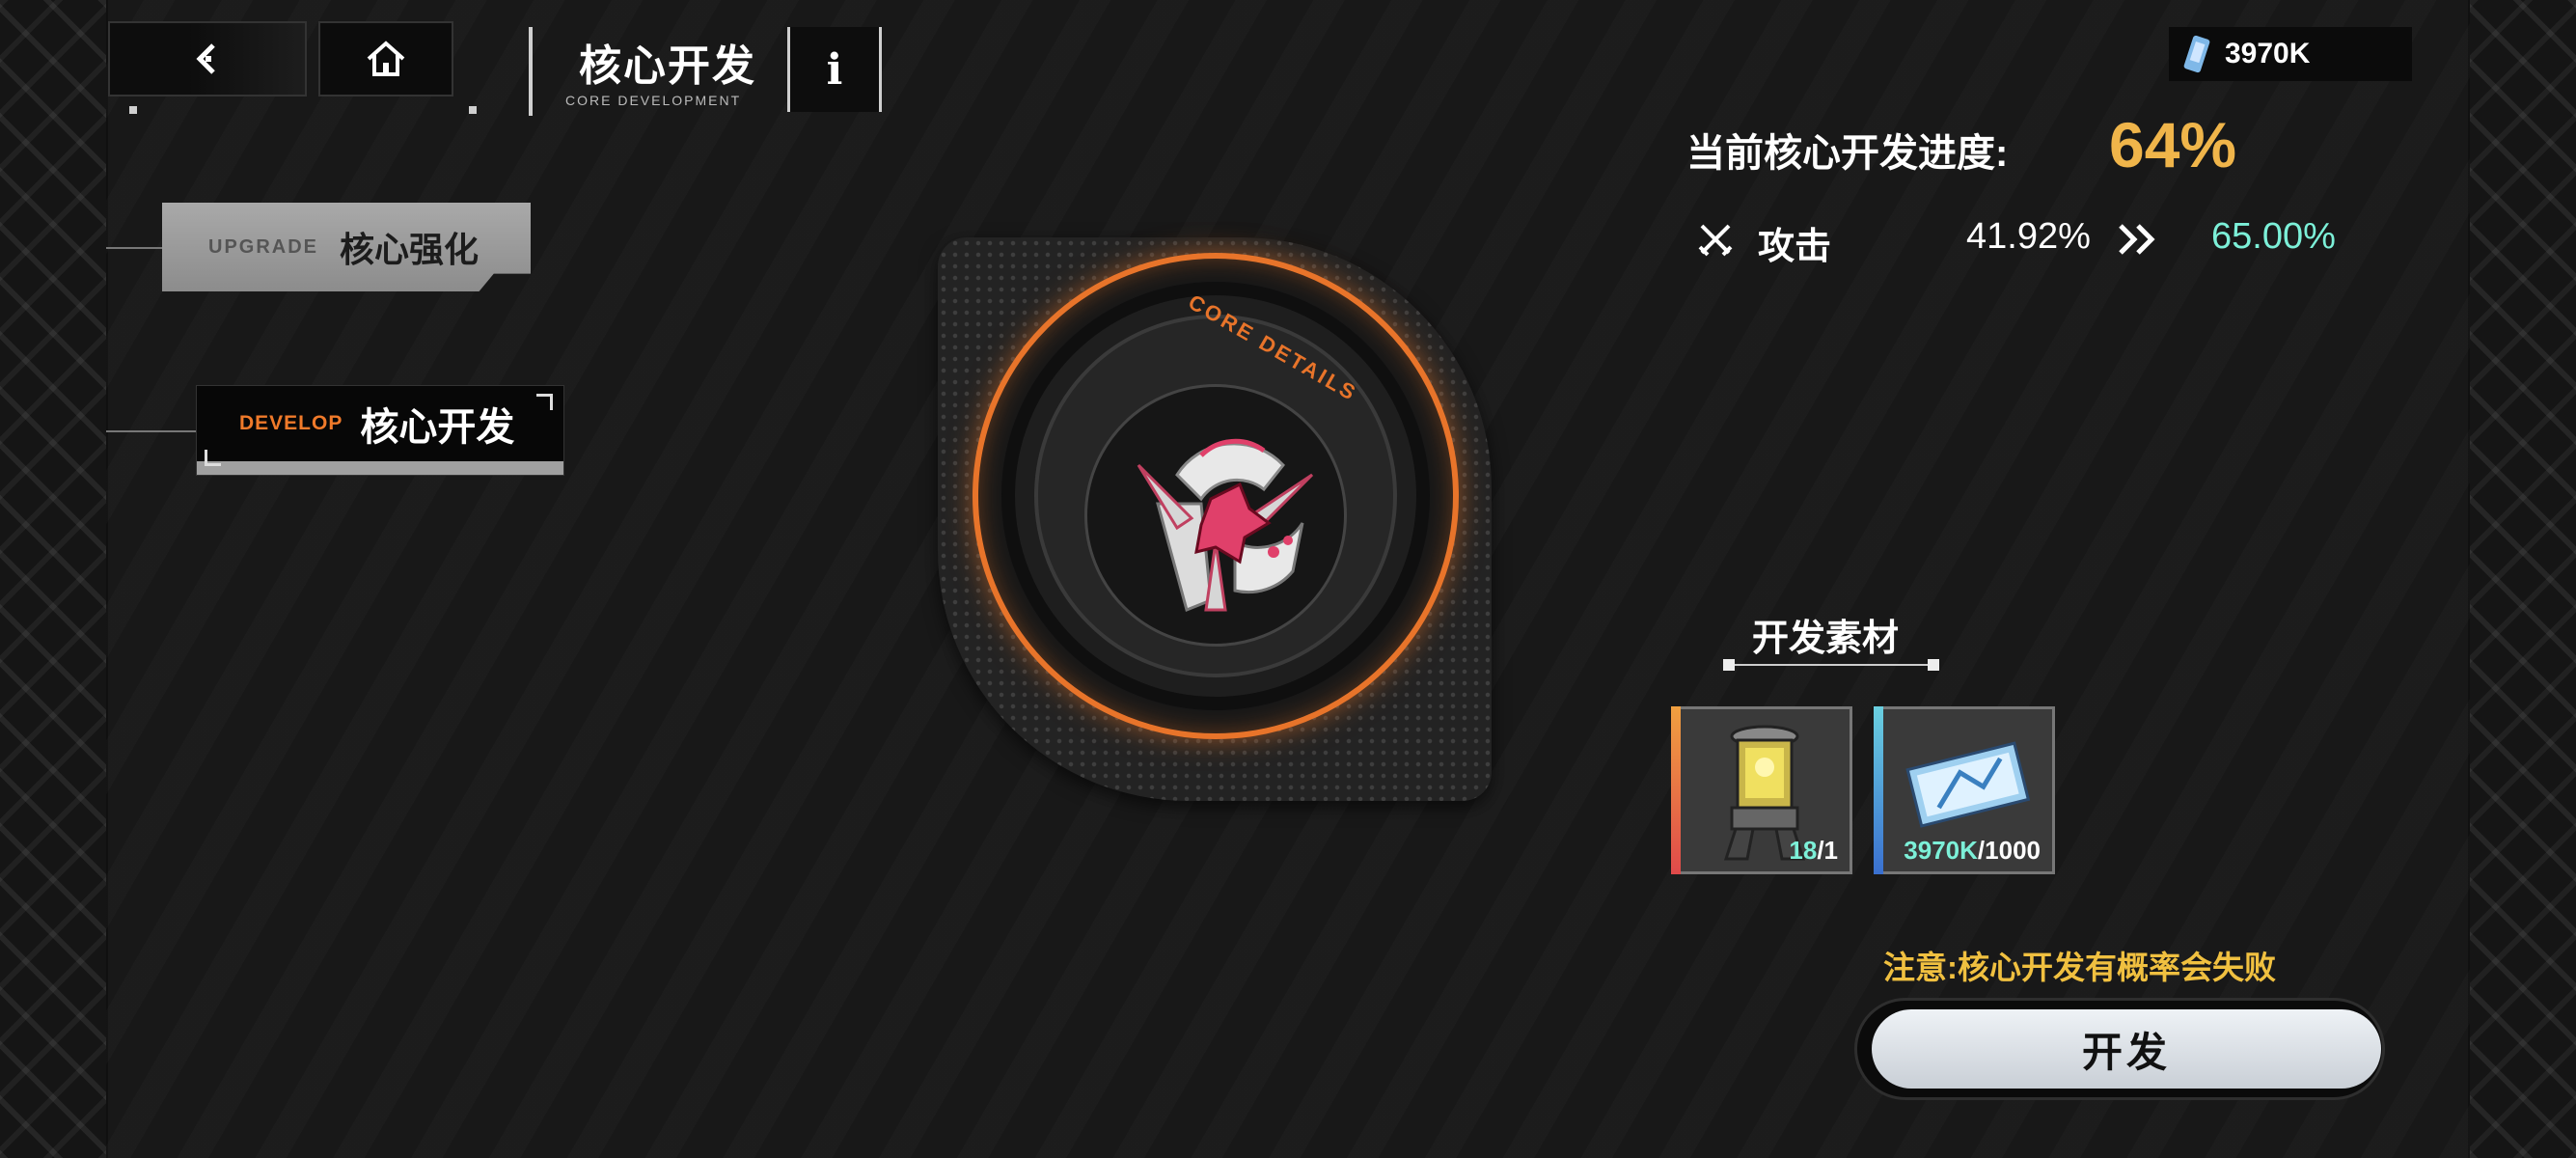 The width and height of the screenshot is (2576, 1158). I want to click on page-title-block: 核心开发 CORE DEVELOPMENT, so click(656, 71).